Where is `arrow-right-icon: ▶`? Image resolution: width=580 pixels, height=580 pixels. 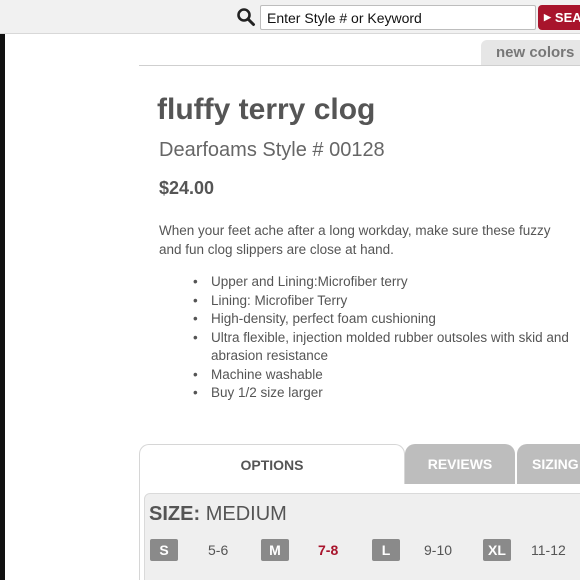 arrow-right-icon: ▶ is located at coordinates (547, 17).